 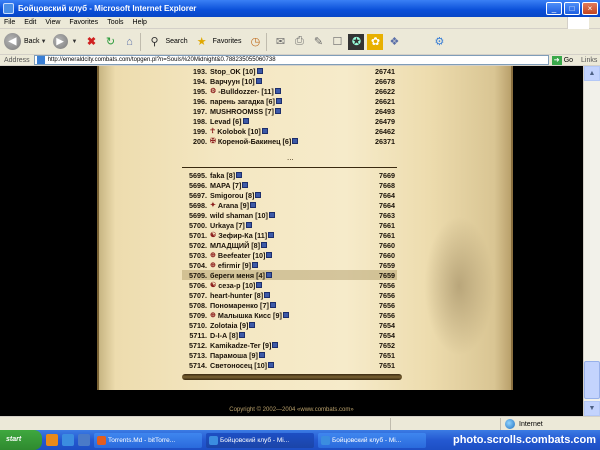 What do you see at coordinates (228, 355) in the screenshot?
I see `player-name: Парамоша` at bounding box center [228, 355].